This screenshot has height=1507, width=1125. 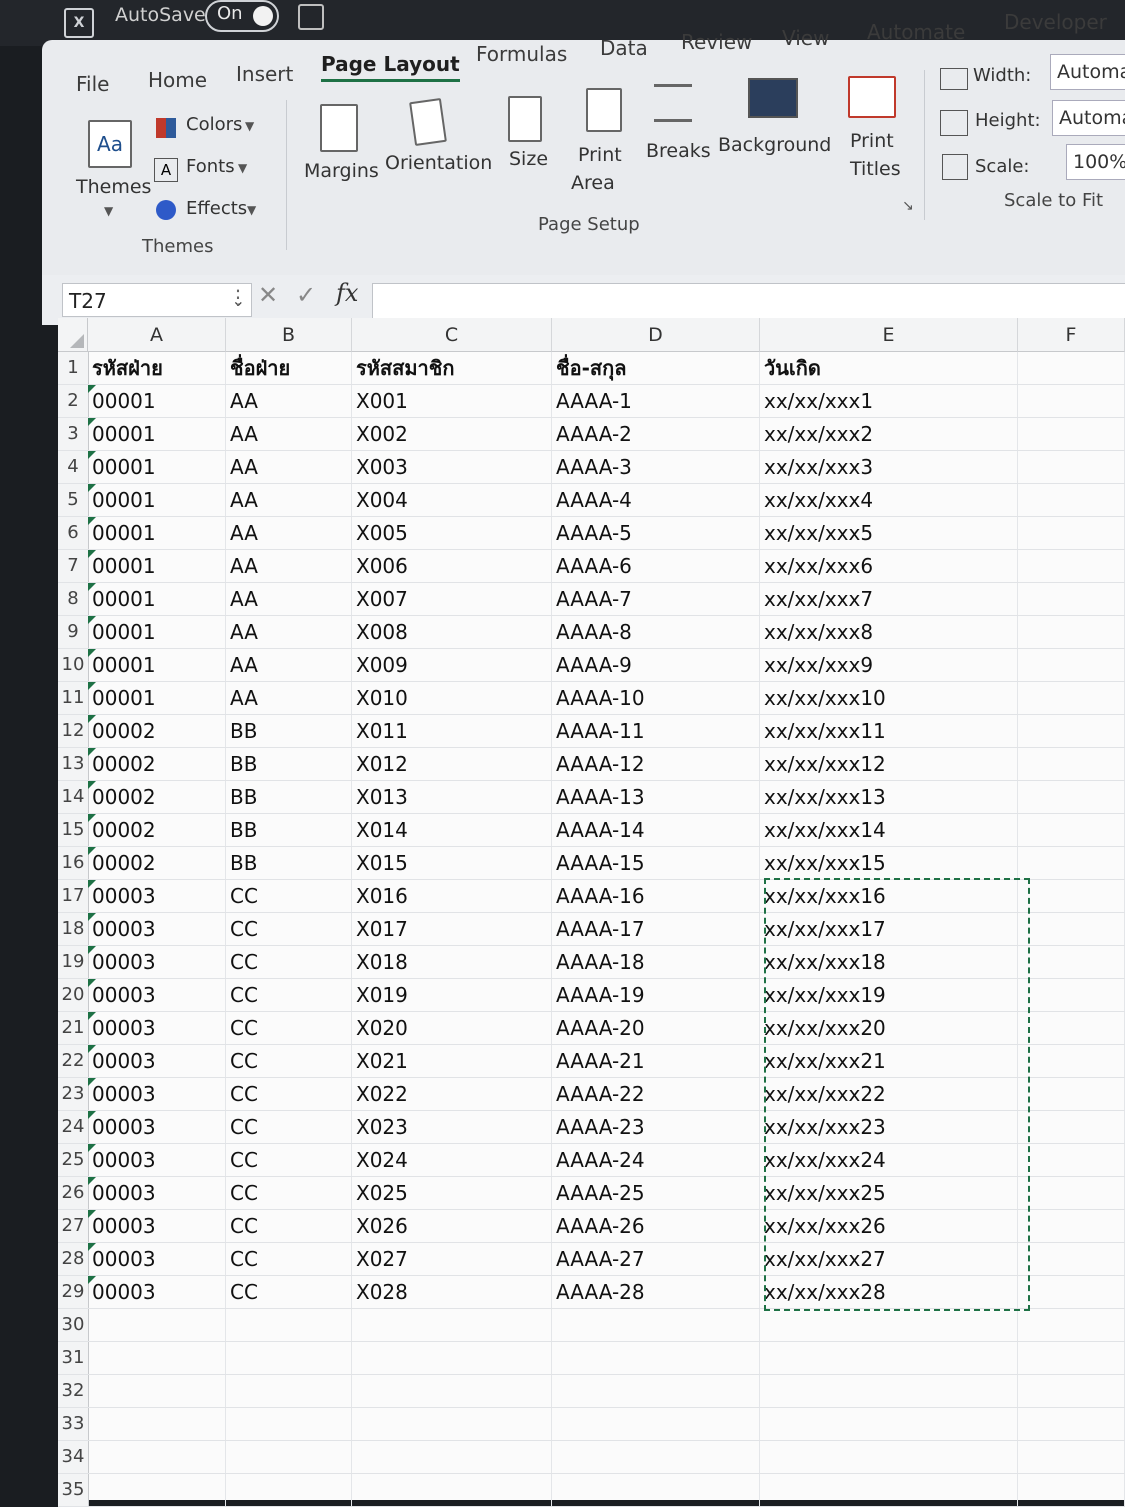 What do you see at coordinates (600, 155) in the screenshot?
I see `print-area-line1: Print` at bounding box center [600, 155].